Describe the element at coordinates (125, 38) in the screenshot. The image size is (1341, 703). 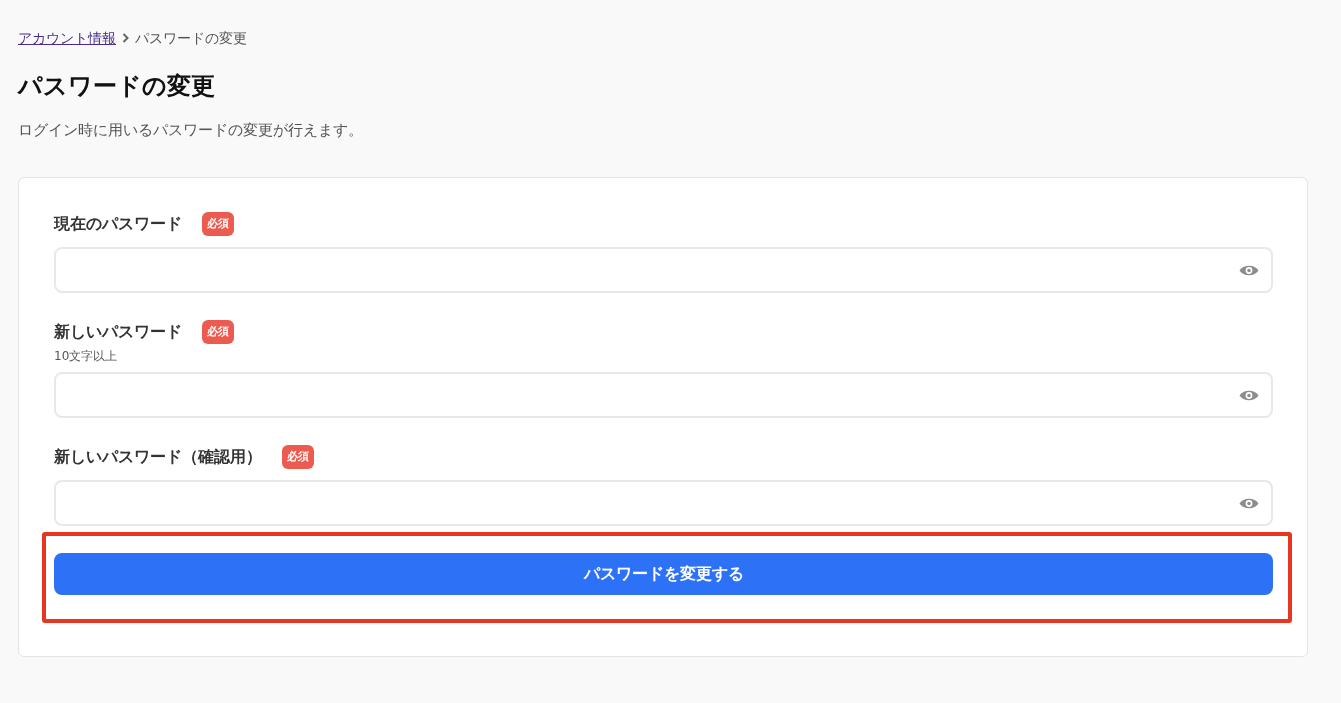
I see `chevron-right-icon` at that location.